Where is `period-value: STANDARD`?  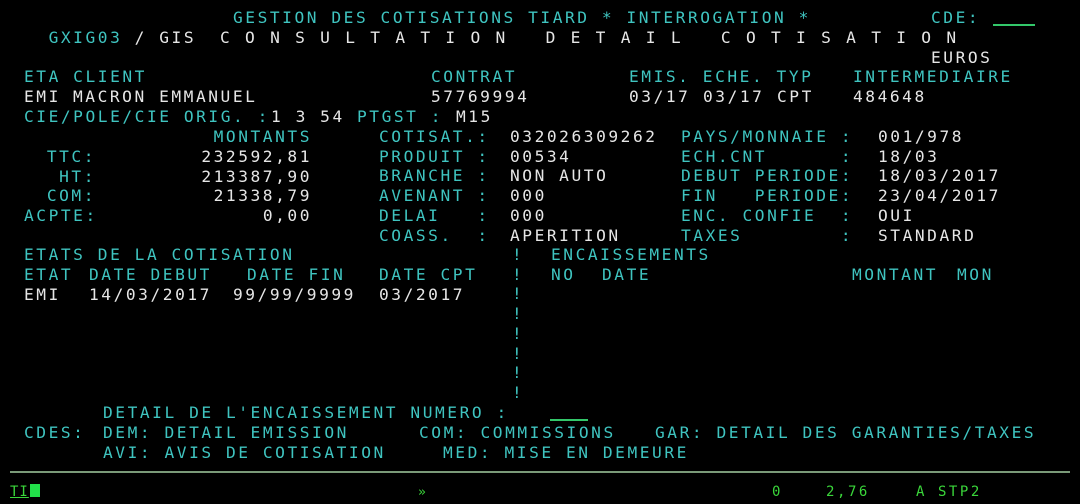 period-value: STANDARD is located at coordinates (927, 235).